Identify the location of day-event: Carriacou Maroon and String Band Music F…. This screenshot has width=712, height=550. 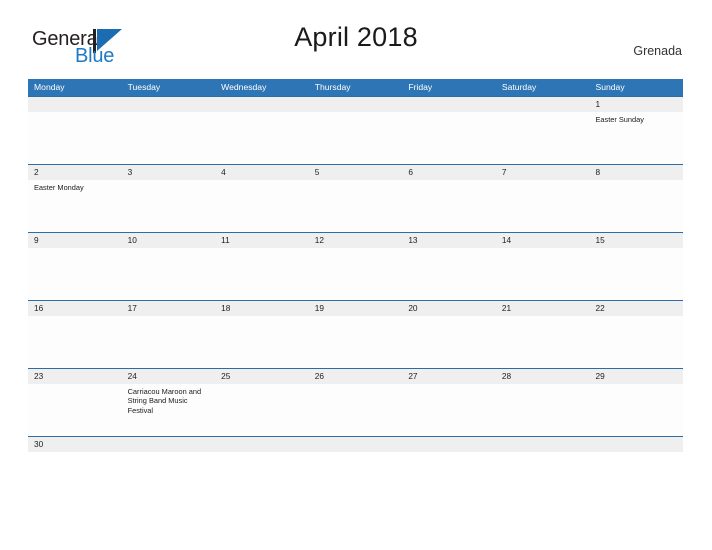
(169, 410).